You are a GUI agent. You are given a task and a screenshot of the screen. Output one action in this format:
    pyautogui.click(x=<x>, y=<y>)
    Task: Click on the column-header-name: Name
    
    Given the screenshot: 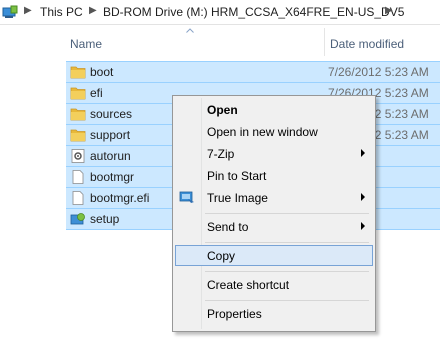 What is the action you would take?
    pyautogui.click(x=86, y=44)
    